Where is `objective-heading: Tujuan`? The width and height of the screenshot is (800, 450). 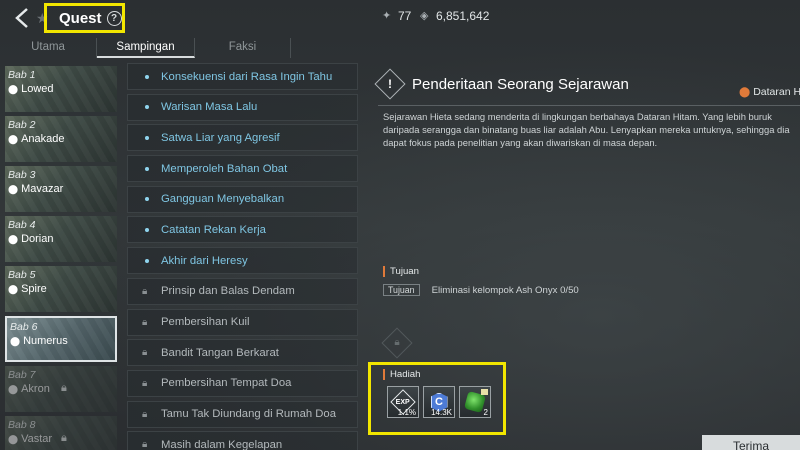
objective-heading: Tujuan is located at coordinates (401, 271).